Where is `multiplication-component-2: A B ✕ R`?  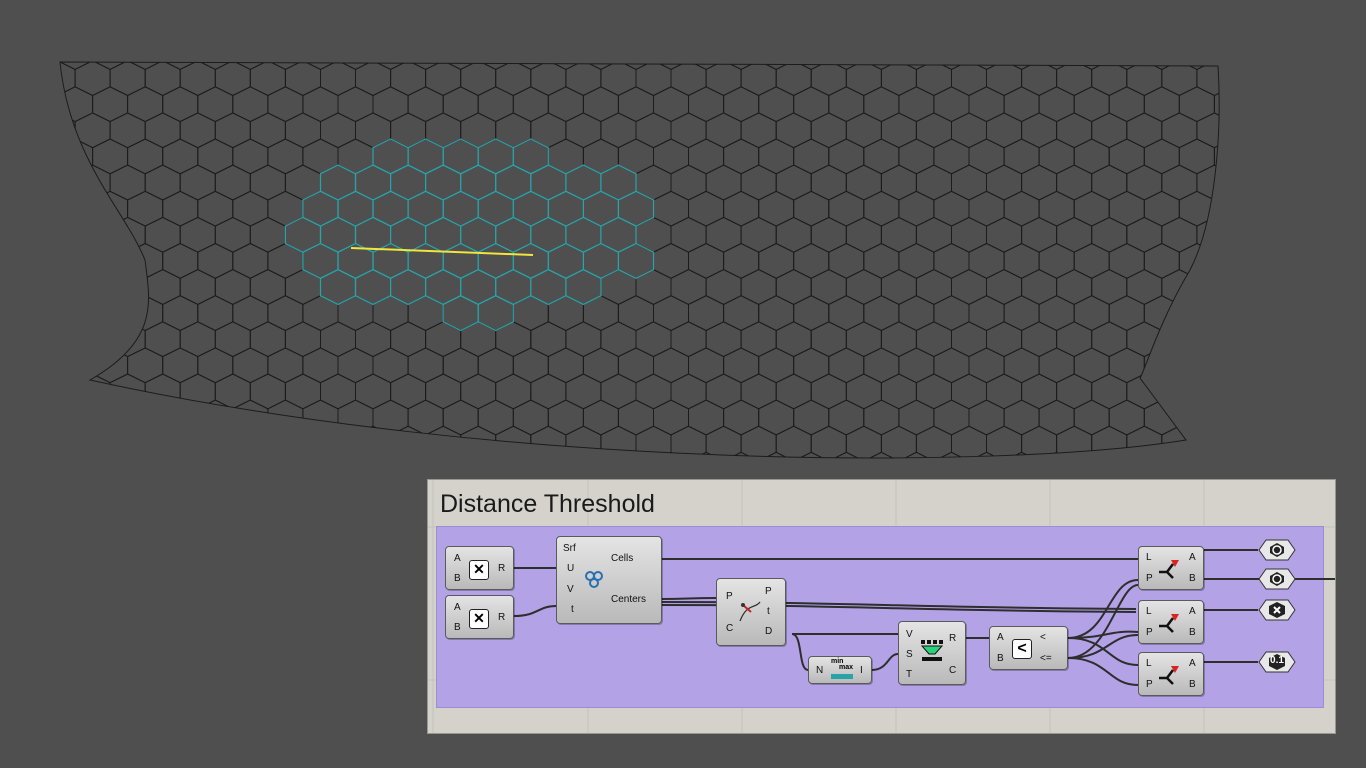
multiplication-component-2: A B ✕ R is located at coordinates (479, 617).